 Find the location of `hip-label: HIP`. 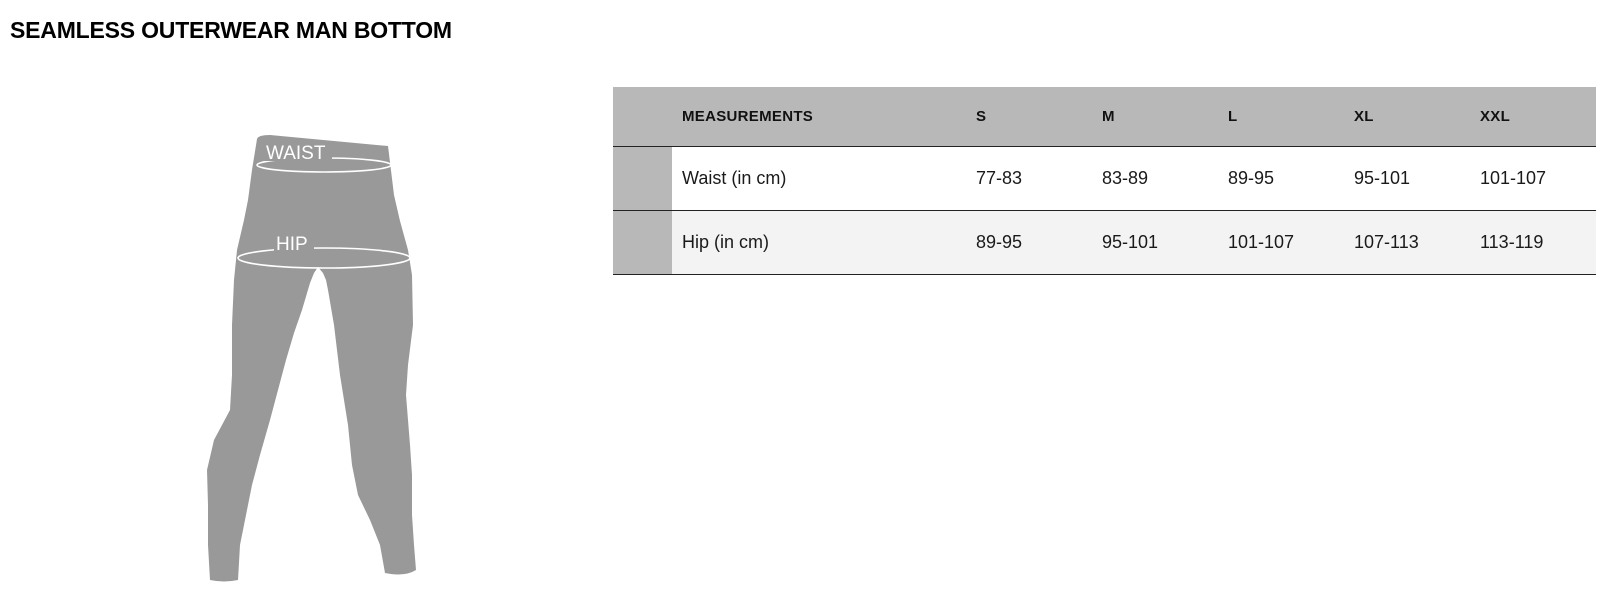

hip-label: HIP is located at coordinates (292, 244).